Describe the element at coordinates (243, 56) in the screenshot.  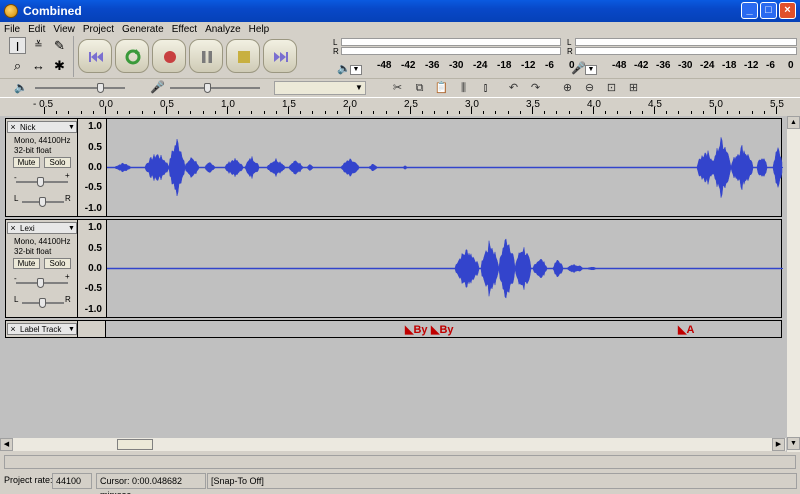
I see `stop-button` at that location.